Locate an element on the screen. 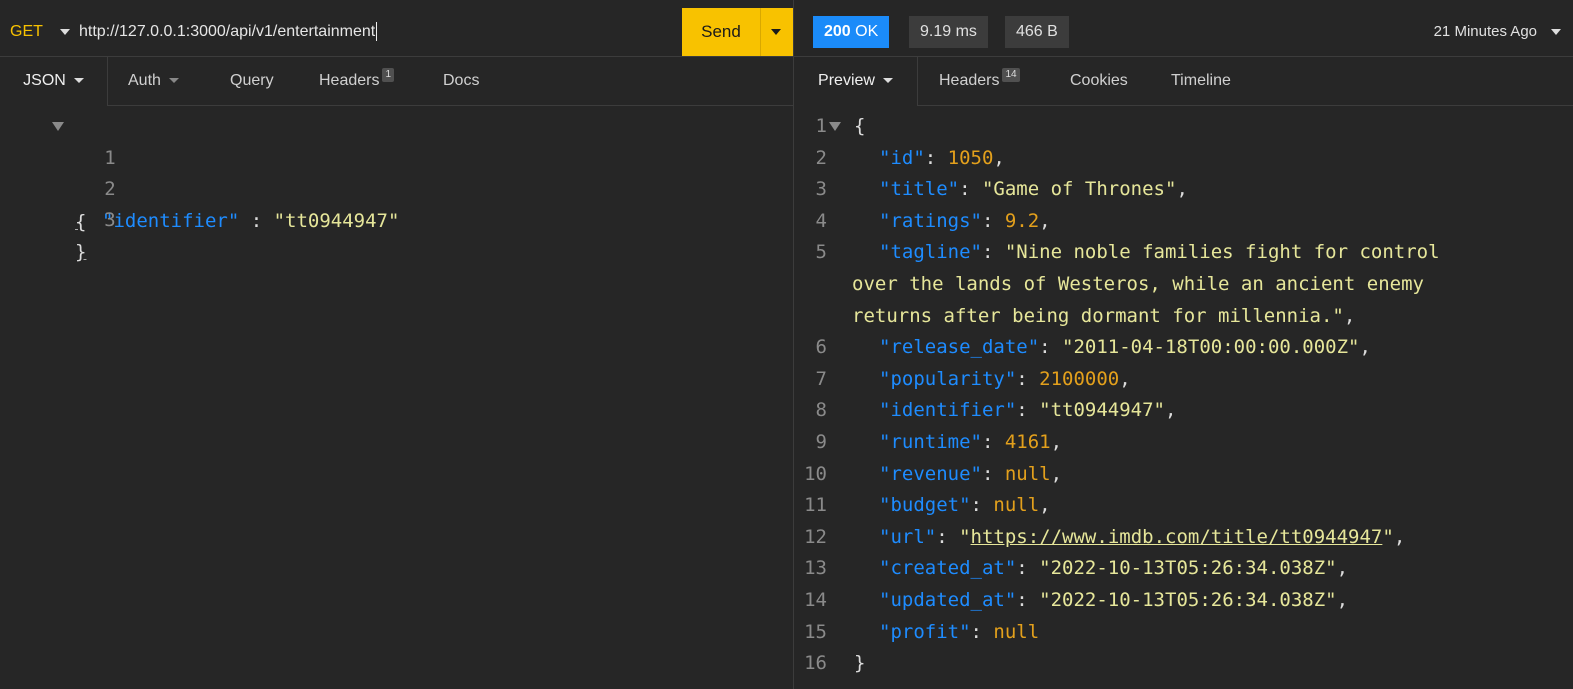 The image size is (1573, 689). json-entry: "ratings": 9.2, is located at coordinates (965, 221).